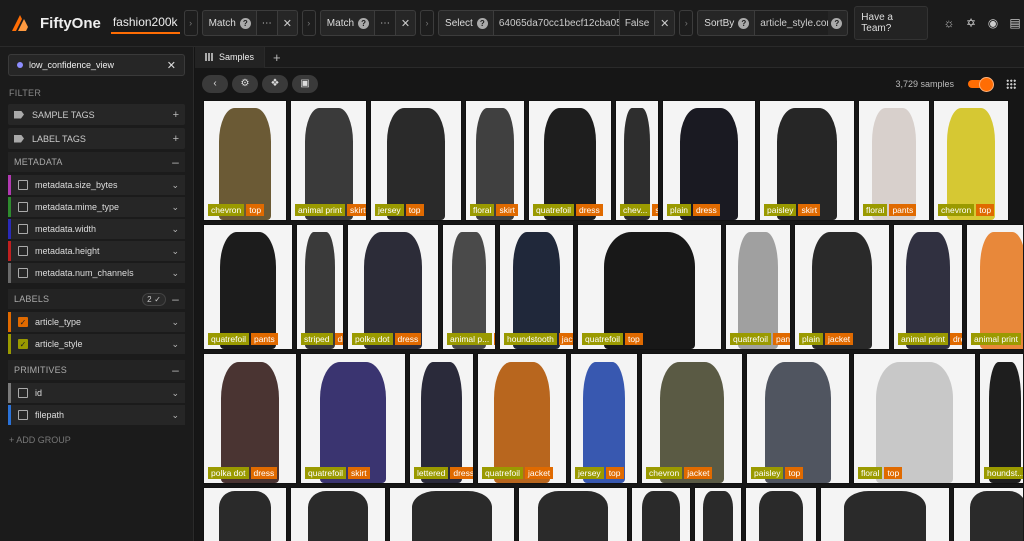 The image size is (1024, 541). Describe the element at coordinates (928, 287) in the screenshot. I see `sample-tile: animal printdress` at that location.